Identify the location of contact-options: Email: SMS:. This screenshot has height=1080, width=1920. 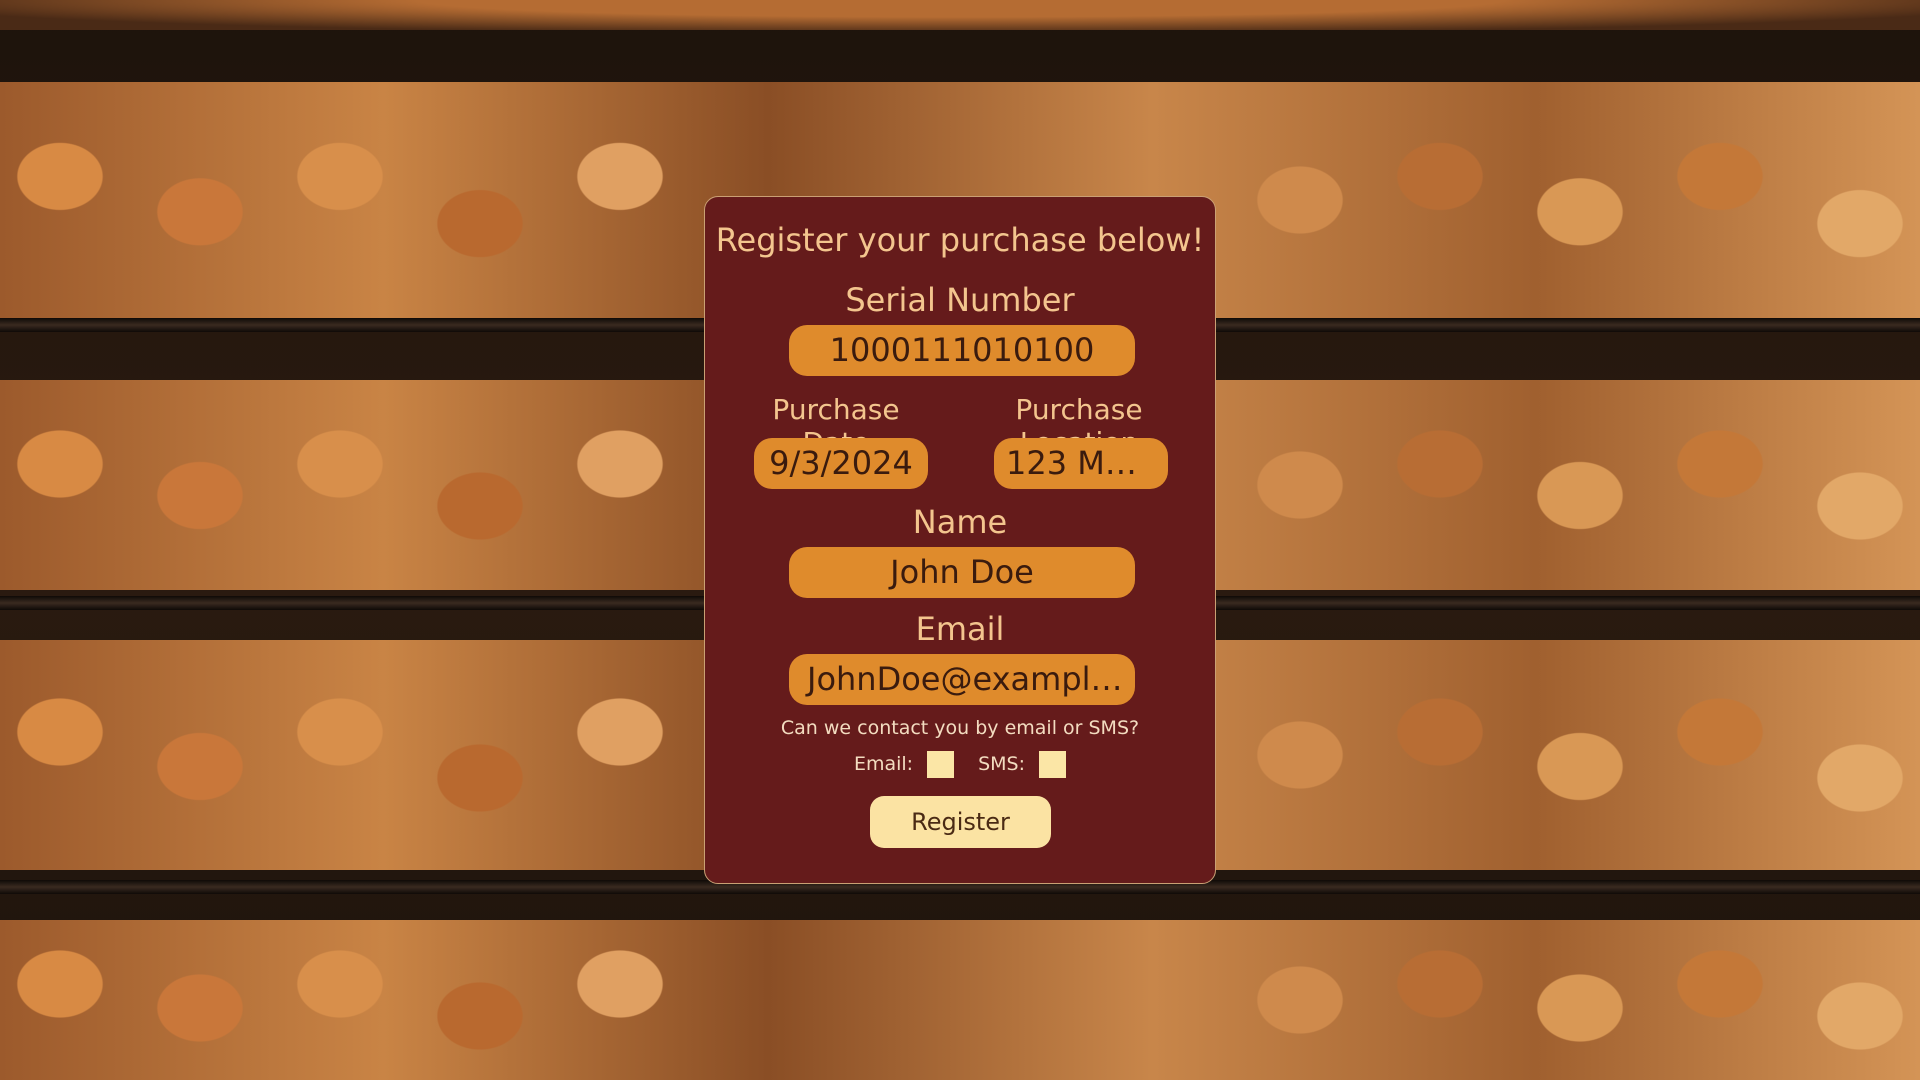
(960, 764).